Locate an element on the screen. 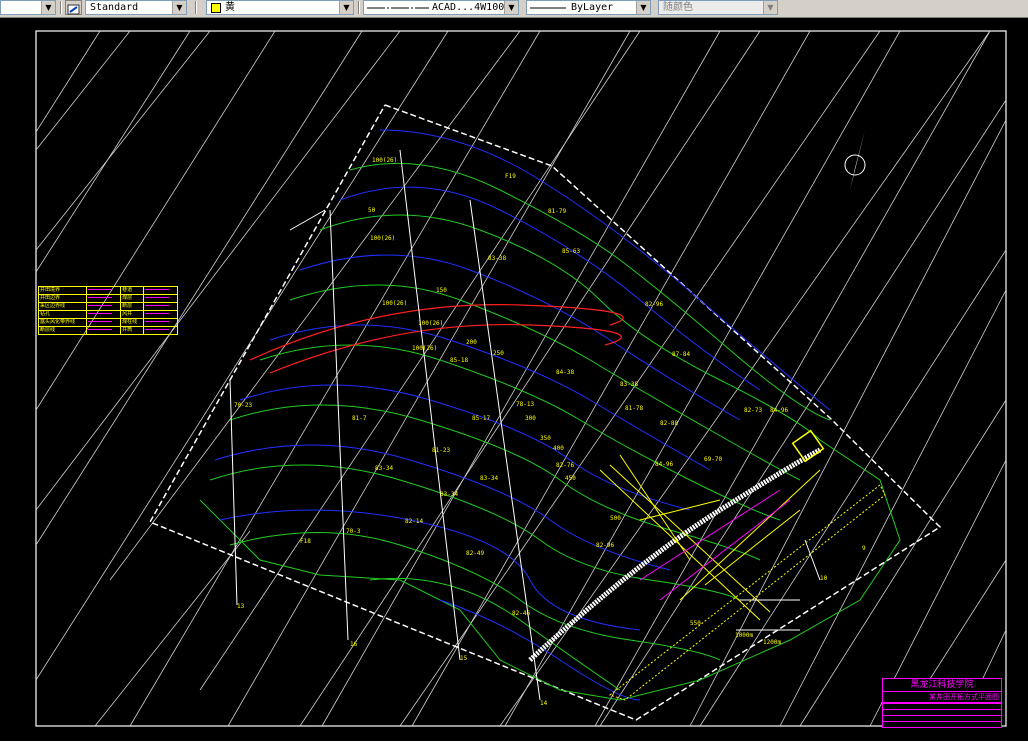 This screenshot has height=747, width=1028. text-style-dropdown: Standard ▼ is located at coordinates (136, 7).